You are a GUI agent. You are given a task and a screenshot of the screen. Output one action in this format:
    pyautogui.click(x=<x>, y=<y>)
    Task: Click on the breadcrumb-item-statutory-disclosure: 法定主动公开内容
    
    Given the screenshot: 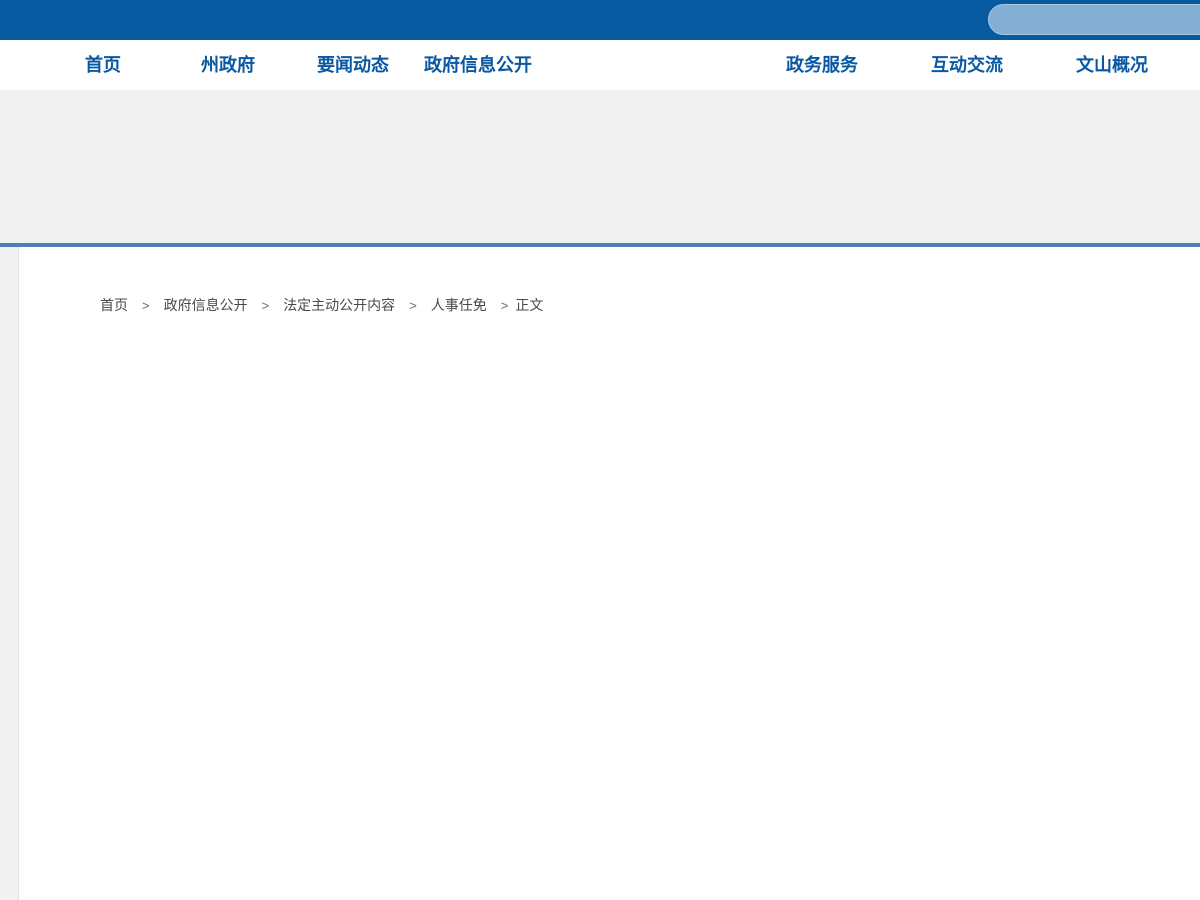 What is the action you would take?
    pyautogui.click(x=339, y=305)
    